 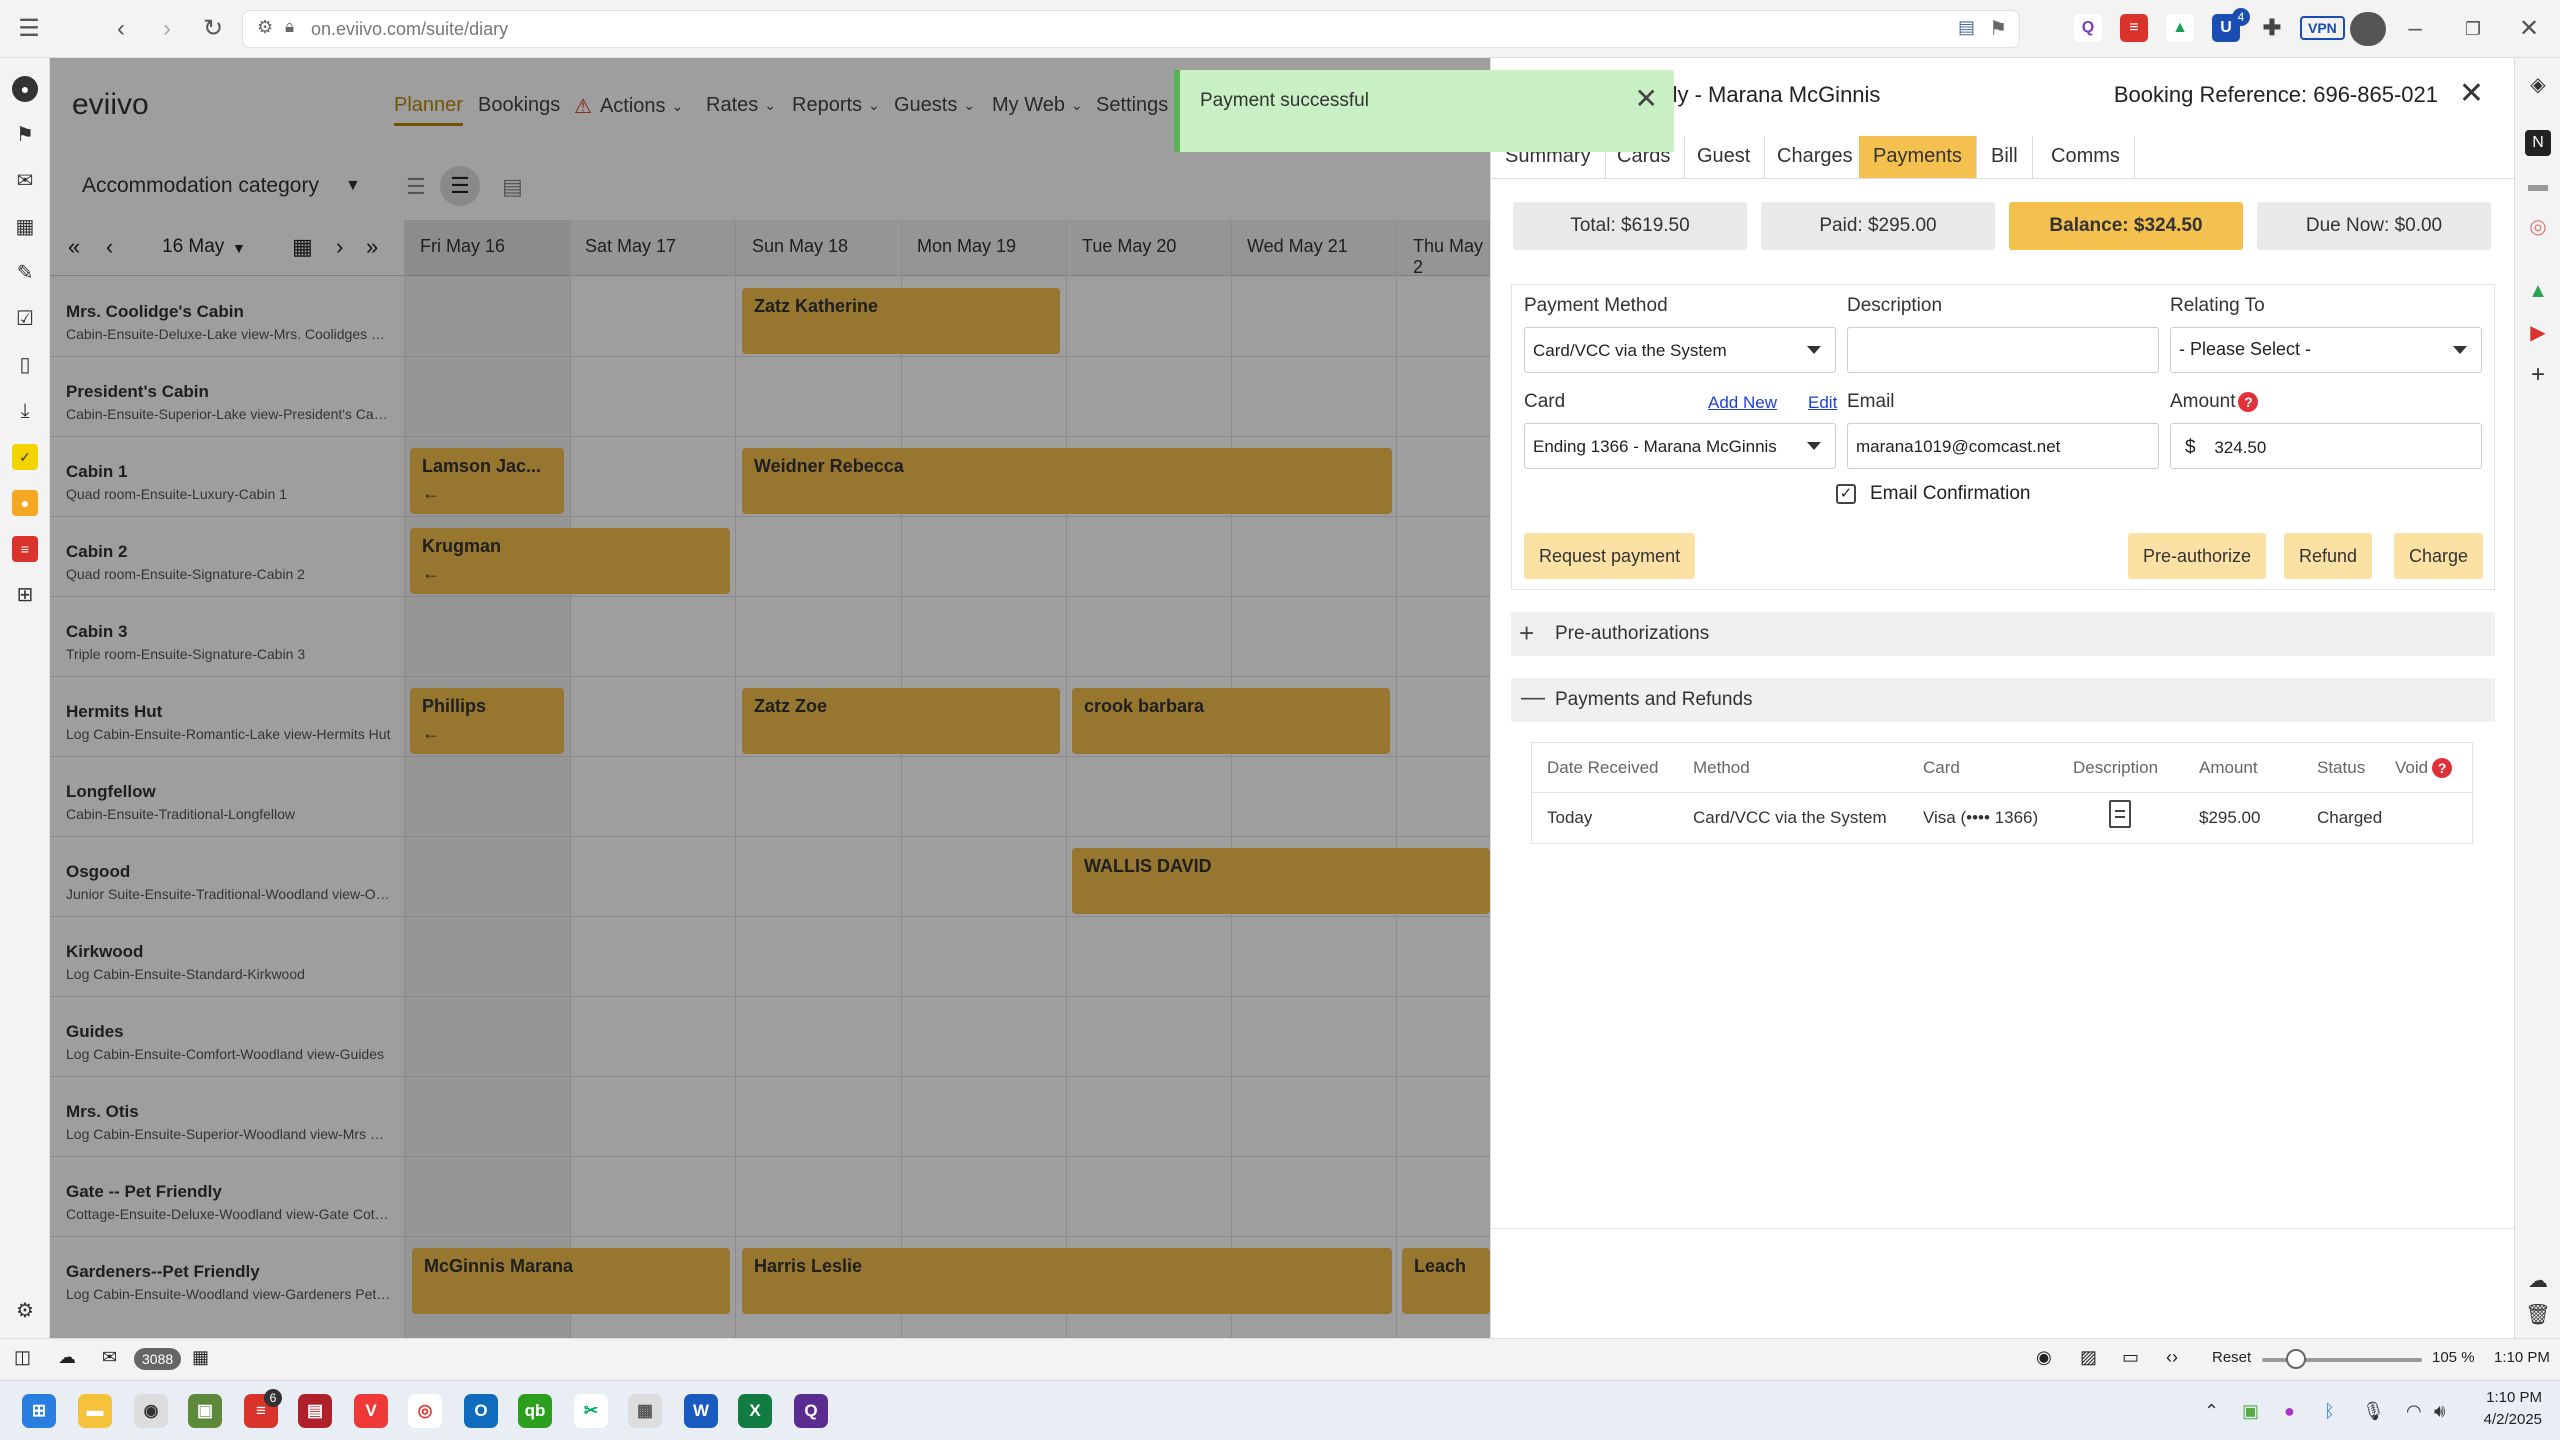 What do you see at coordinates (645, 1411) in the screenshot?
I see `printer-icon: ▦` at bounding box center [645, 1411].